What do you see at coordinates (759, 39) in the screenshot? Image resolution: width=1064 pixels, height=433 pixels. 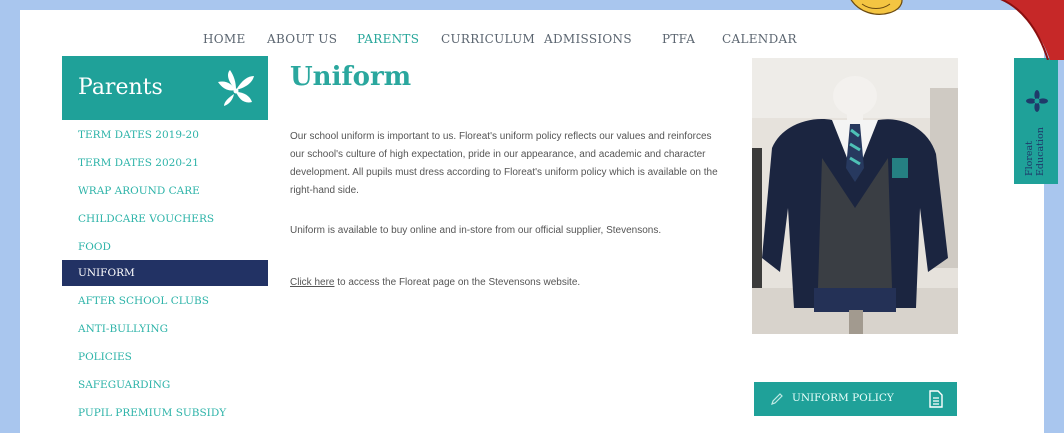 I see `nav-calendar: CALENDAR` at bounding box center [759, 39].